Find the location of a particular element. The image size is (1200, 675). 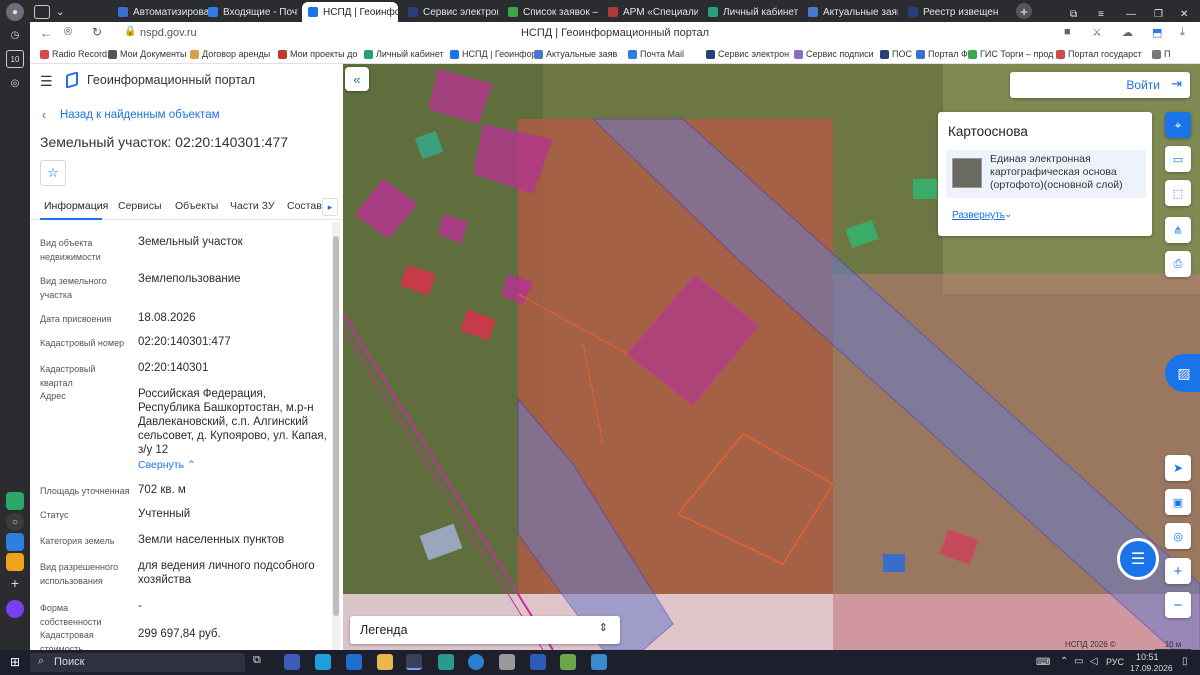

download-icon: ⤓ is located at coordinates (1182, 32).